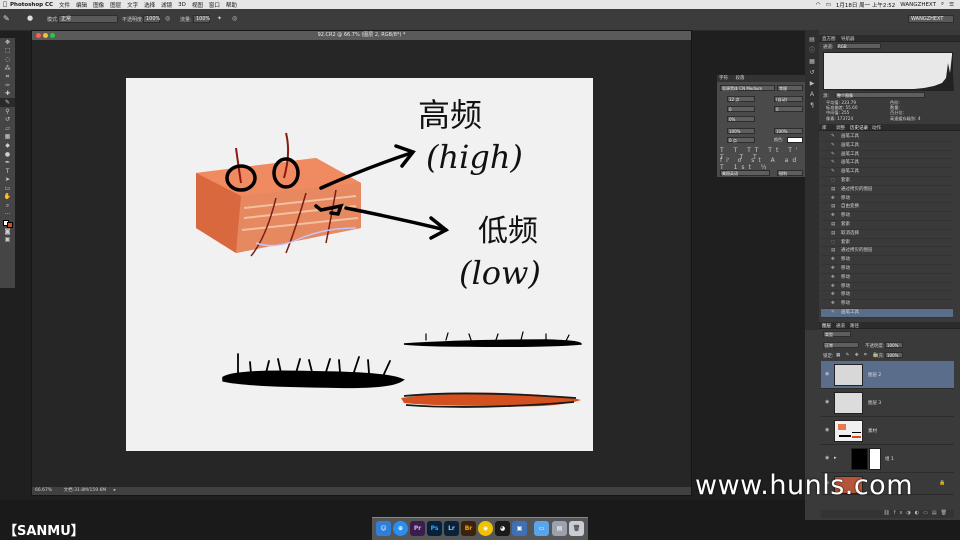 The image size is (960, 540). What do you see at coordinates (859, 128) in the screenshot?
I see `tab-history: 历史记录` at bounding box center [859, 128].